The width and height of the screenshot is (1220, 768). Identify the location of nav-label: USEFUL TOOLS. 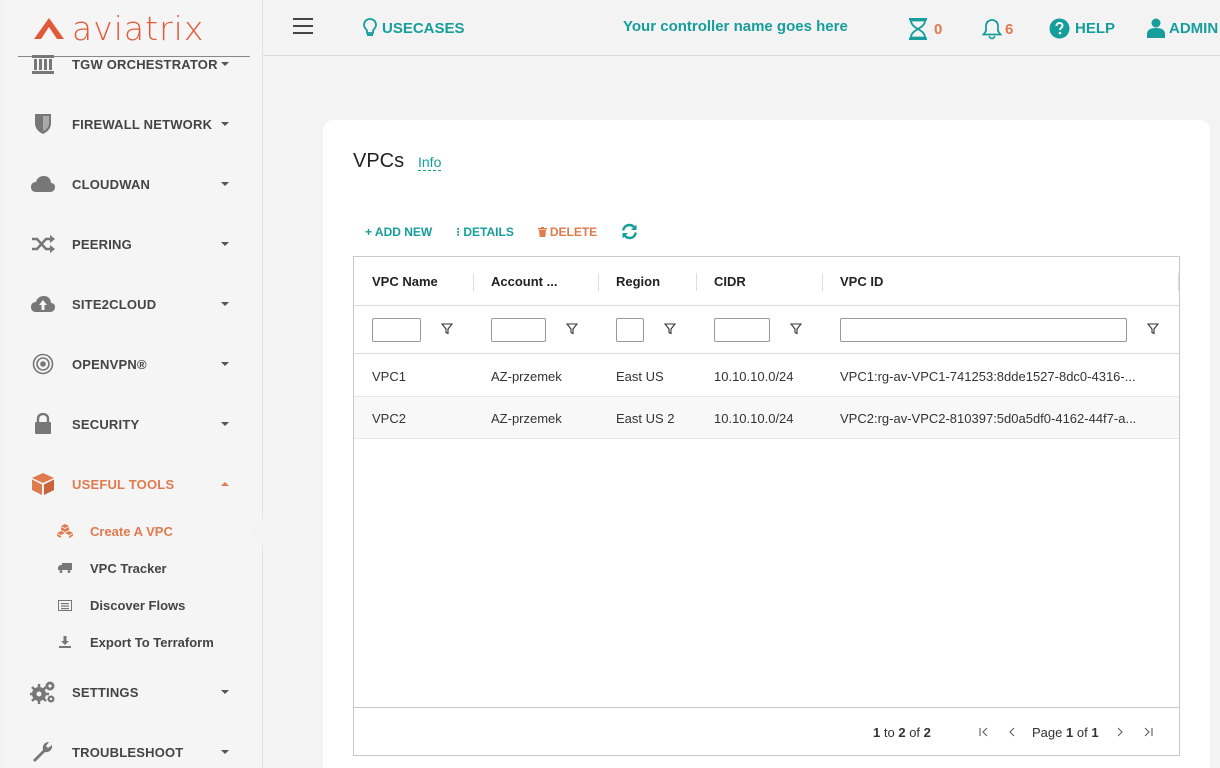
(123, 484).